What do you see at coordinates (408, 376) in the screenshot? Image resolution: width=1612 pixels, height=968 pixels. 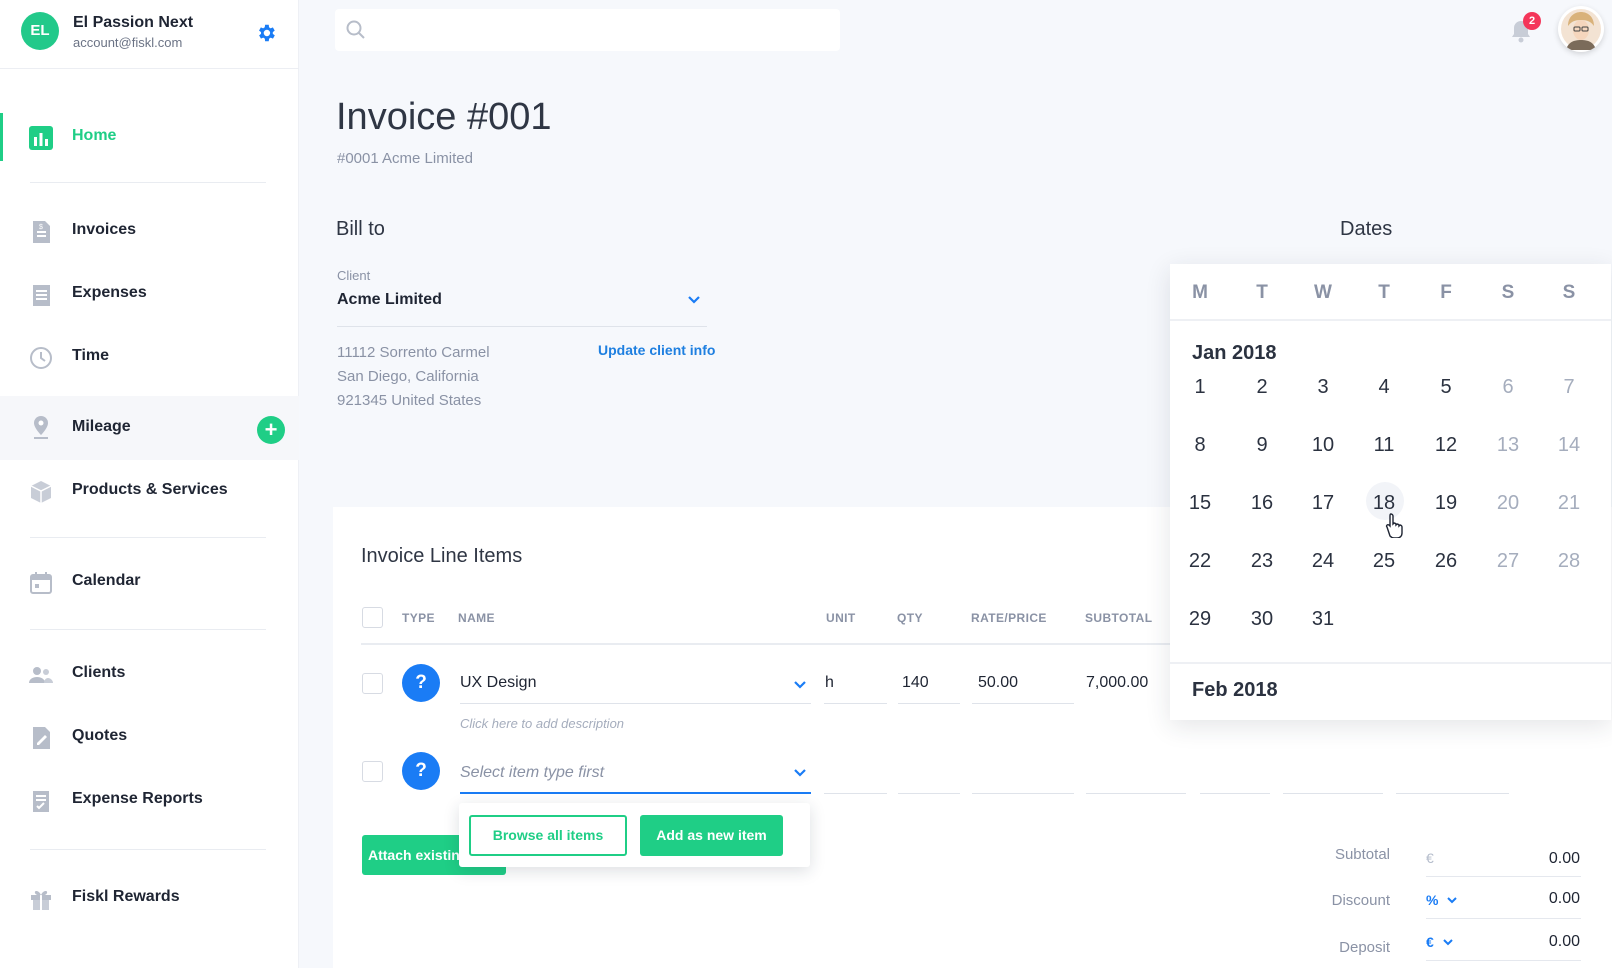 I see `address-line: San Diego, California` at bounding box center [408, 376].